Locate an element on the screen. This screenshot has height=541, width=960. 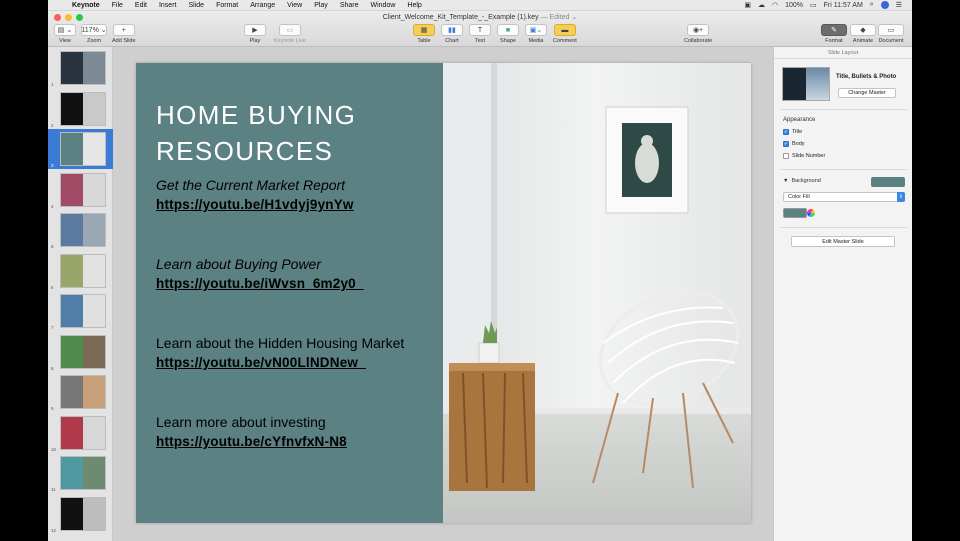
animate-button: ◆ Animate is located at coordinates (863, 34).